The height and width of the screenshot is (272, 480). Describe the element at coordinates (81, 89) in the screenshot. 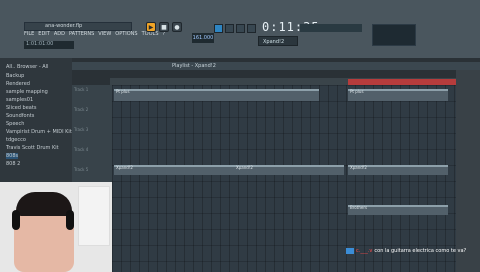

I see `track-label: Track 1` at that location.